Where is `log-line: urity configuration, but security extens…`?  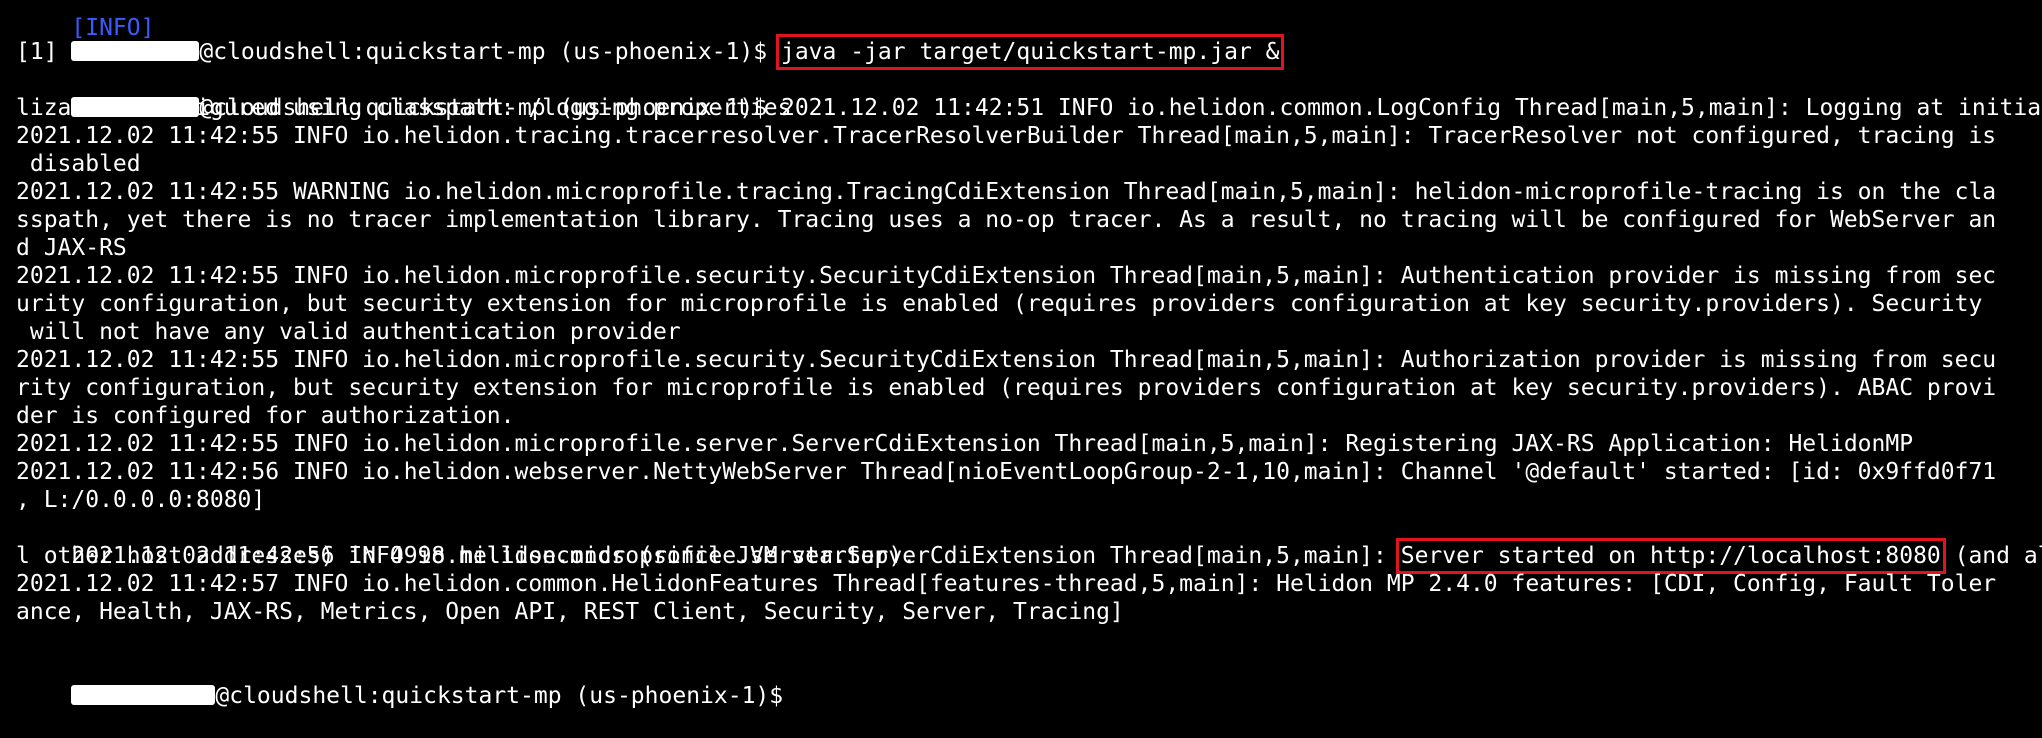
log-line: urity configuration, but security extens… is located at coordinates (999, 304).